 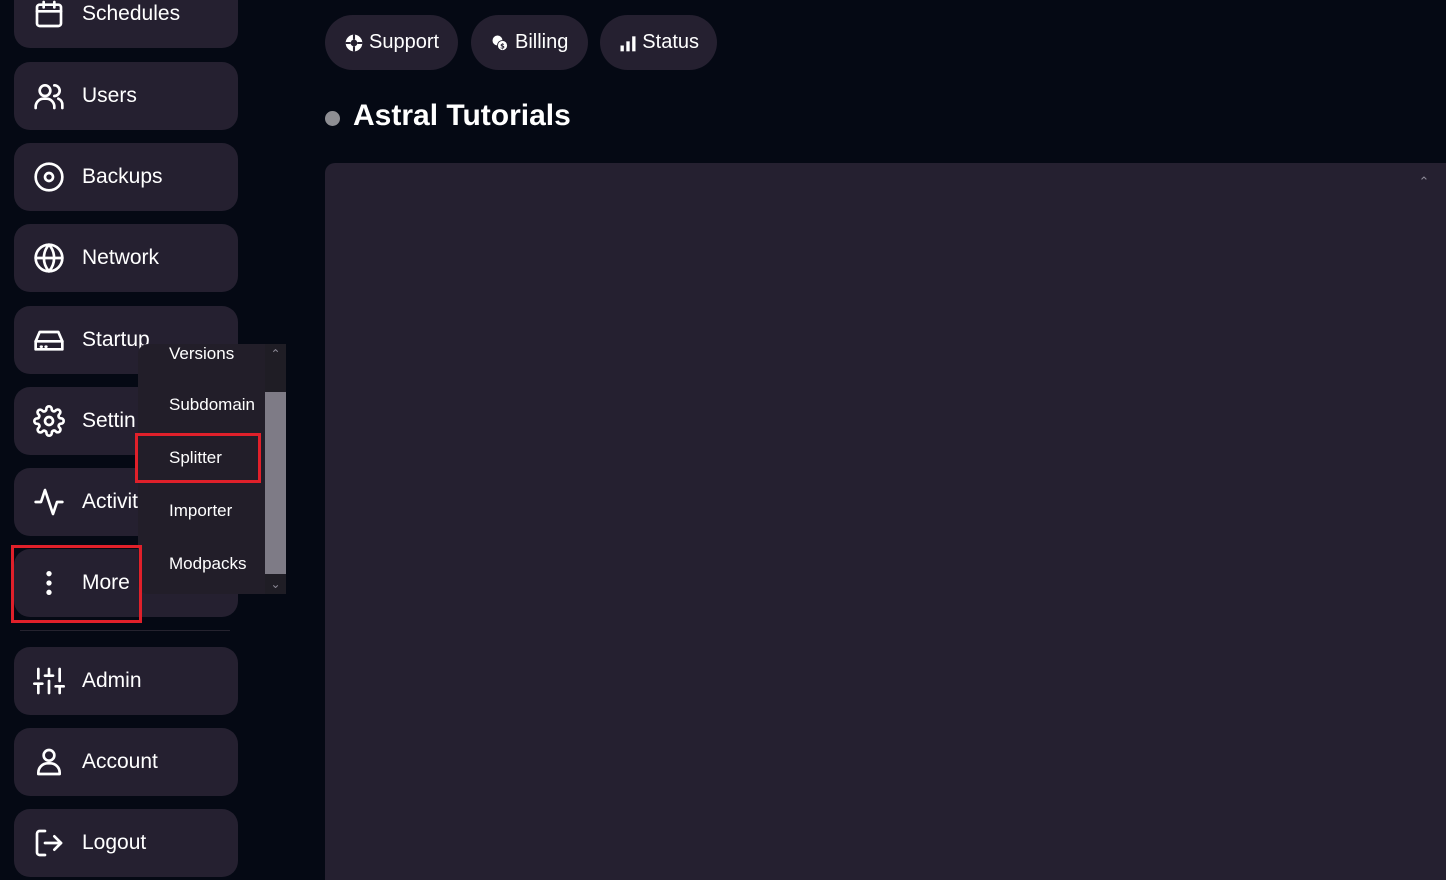 I want to click on sidebar-item-backups: Backups, so click(x=126, y=177).